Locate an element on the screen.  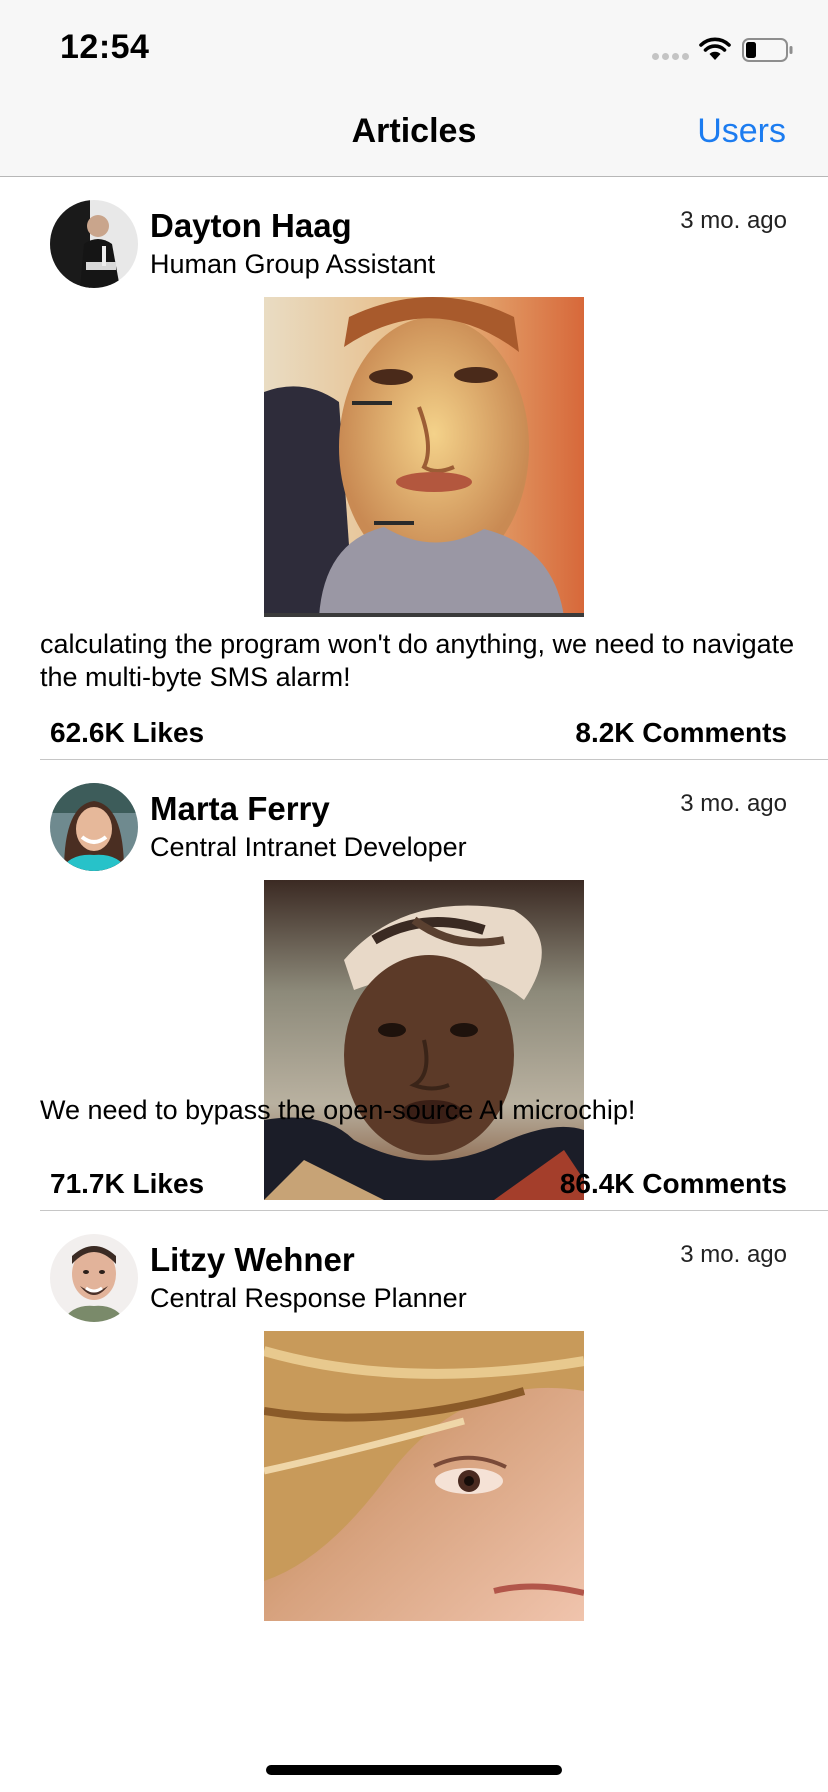
home-indicator is located at coordinates (414, 1770).